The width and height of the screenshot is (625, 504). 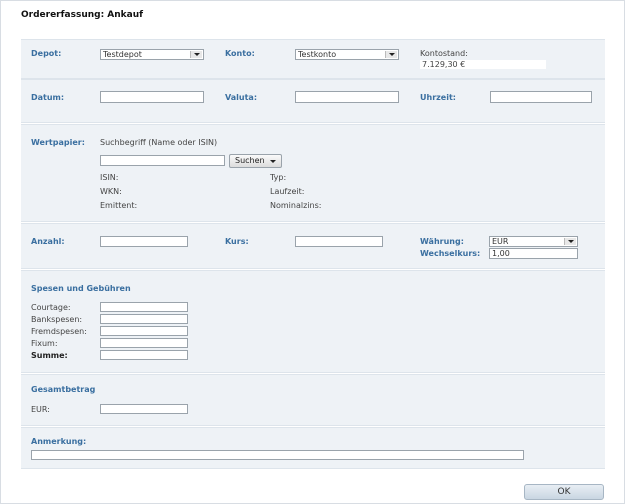 I want to click on spesen-heading: Spesen und Gebühren, so click(x=81, y=288).